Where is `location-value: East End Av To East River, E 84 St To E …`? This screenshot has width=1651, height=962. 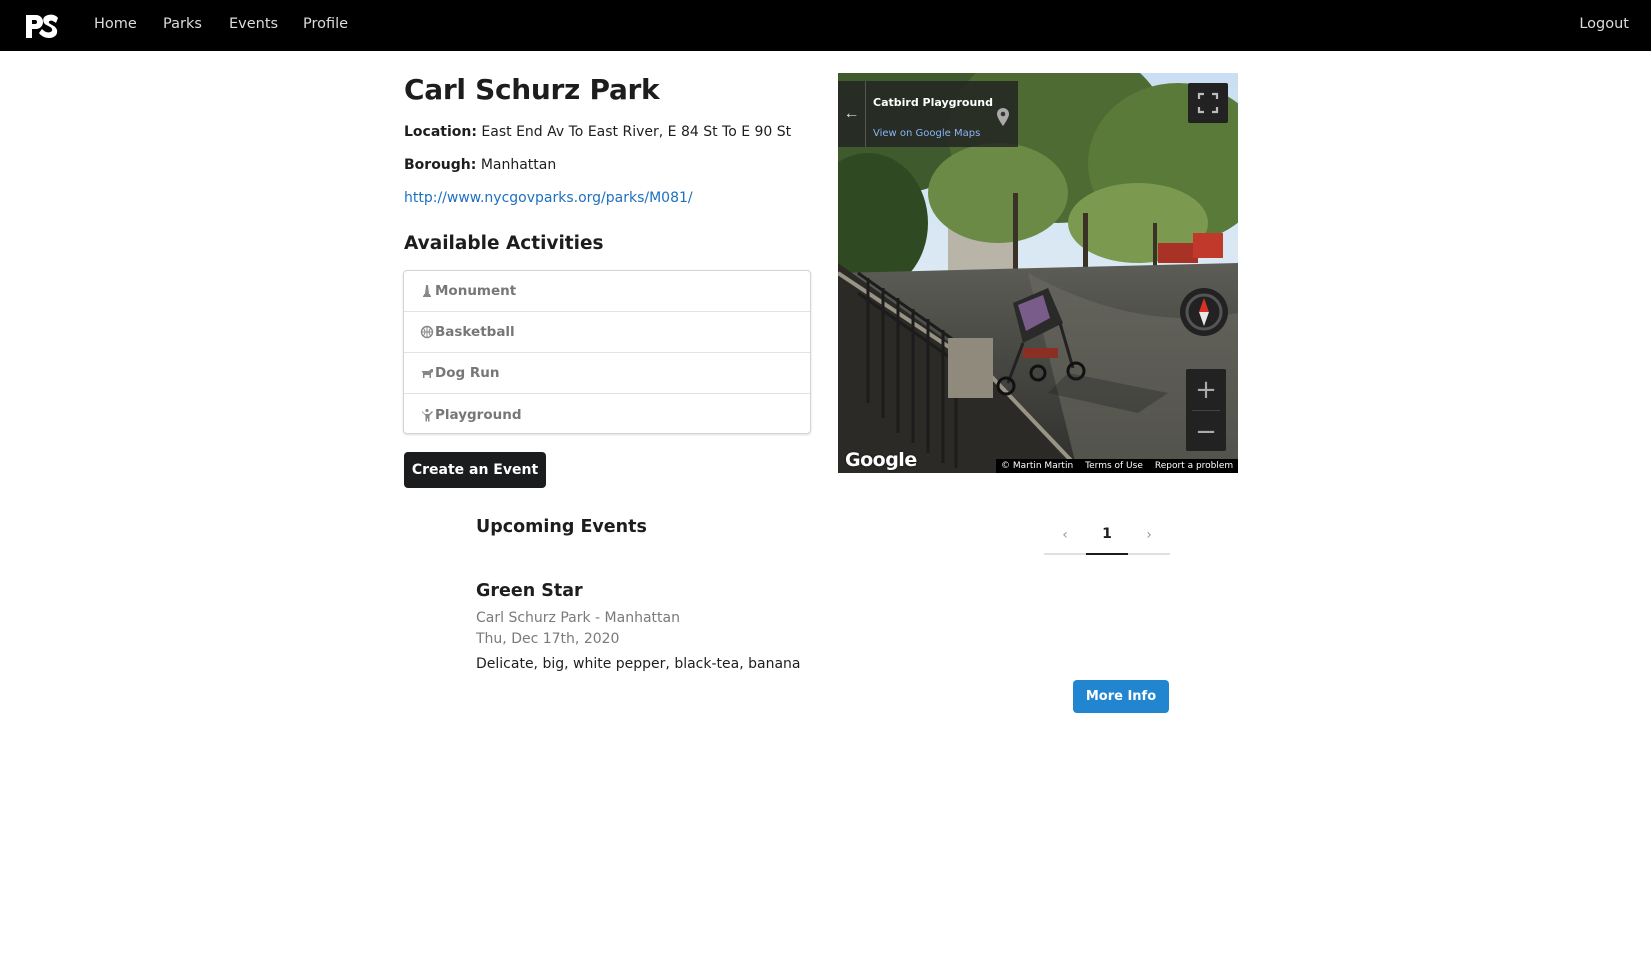 location-value: East End Av To East River, E 84 St To E … is located at coordinates (636, 132).